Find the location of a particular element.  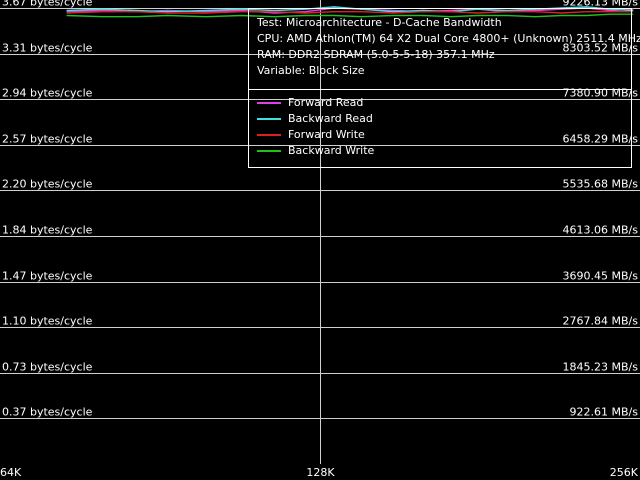

y-tick-label-right: 3690.45 MB/s is located at coordinates (601, 276).